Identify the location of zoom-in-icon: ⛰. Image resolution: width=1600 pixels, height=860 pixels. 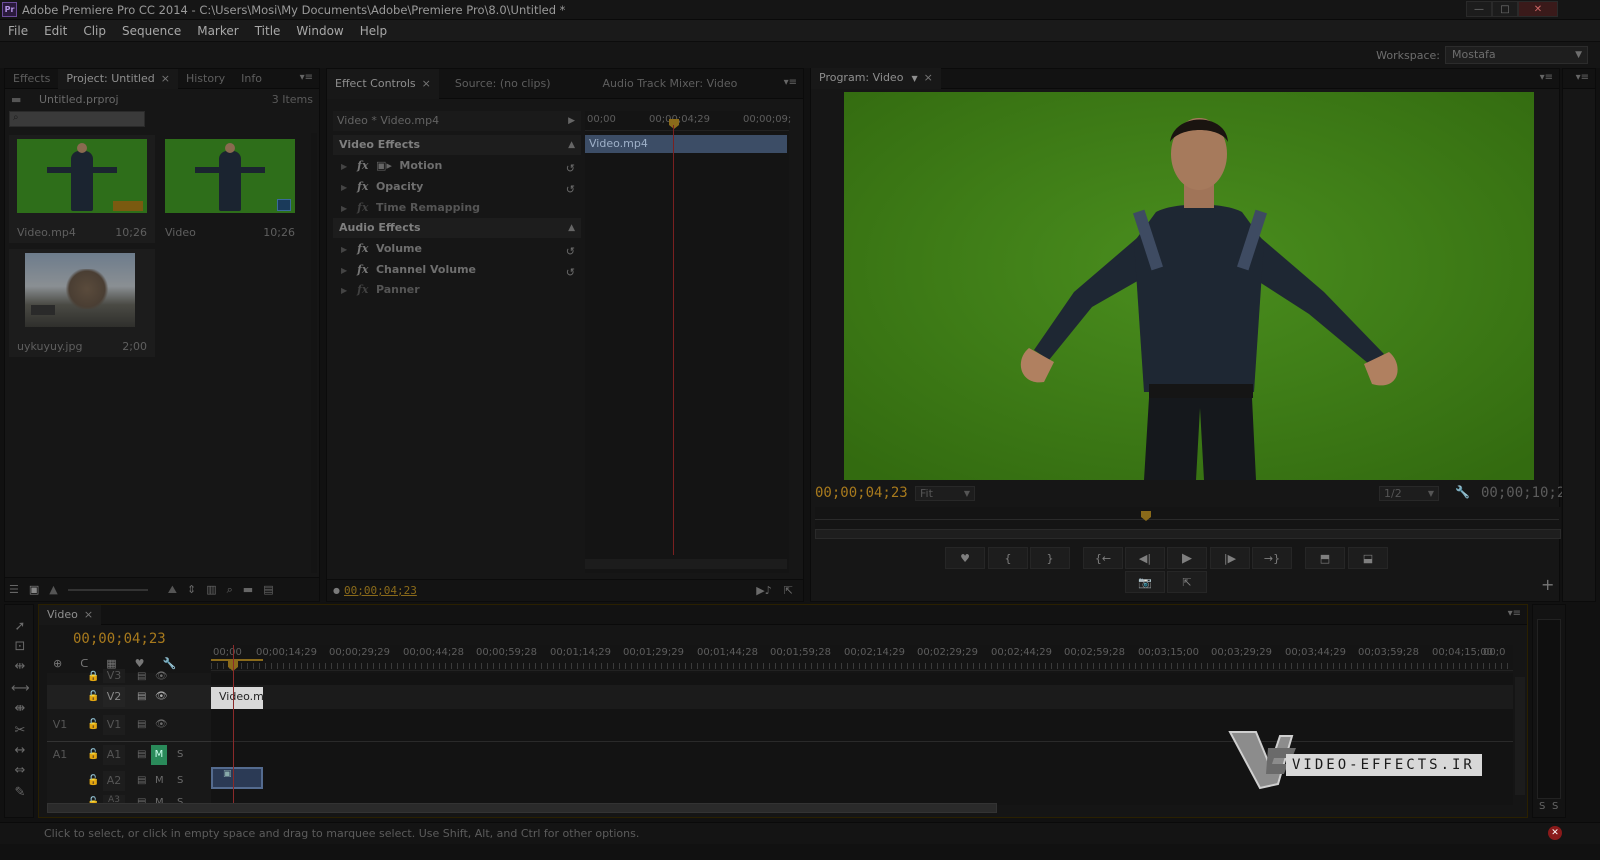
(172, 590).